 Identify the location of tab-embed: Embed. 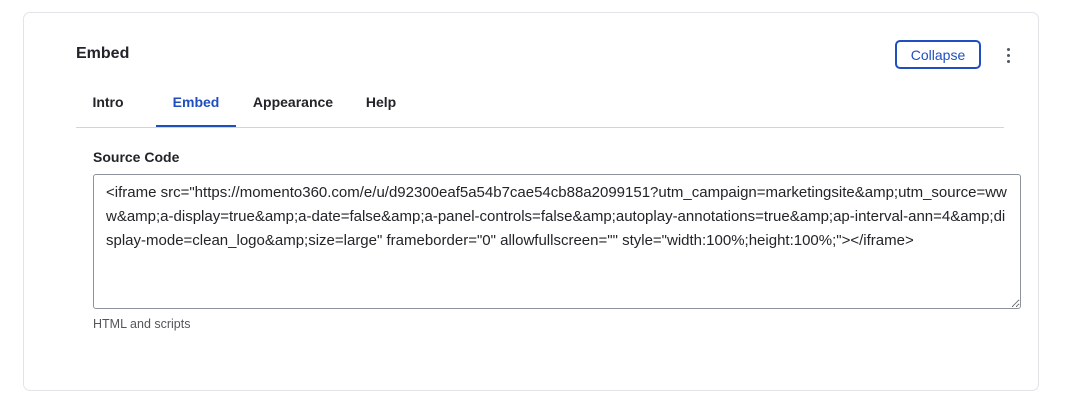
(196, 106).